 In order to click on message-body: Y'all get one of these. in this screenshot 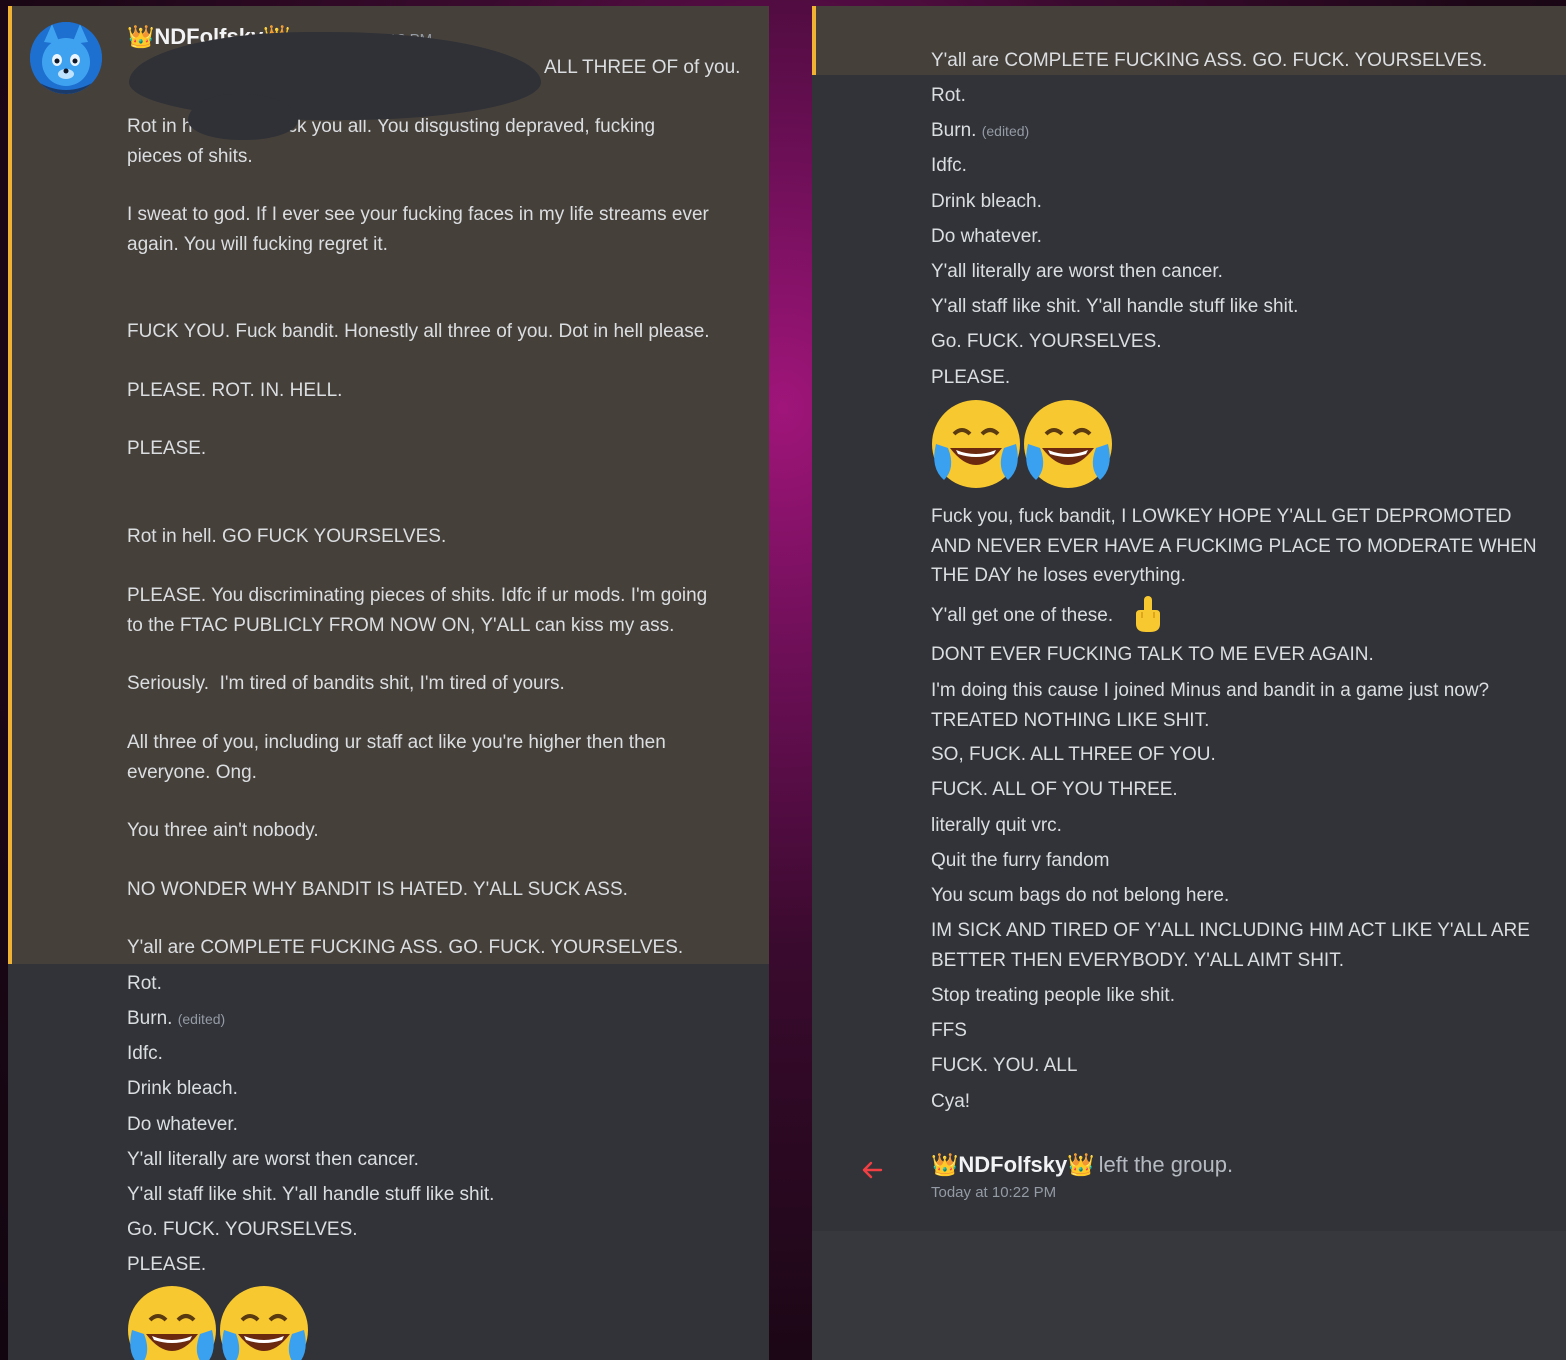, I will do `click(1022, 615)`.